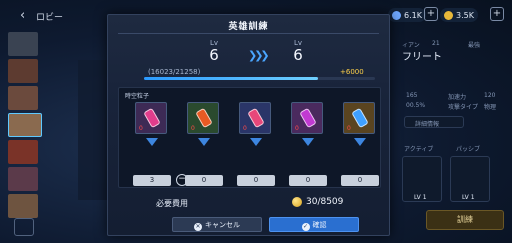 Image resolution: width=512 pixels, height=243 pixels. Describe the element at coordinates (420, 197) in the screenshot. I see `active-skill-level: LV 1` at that location.